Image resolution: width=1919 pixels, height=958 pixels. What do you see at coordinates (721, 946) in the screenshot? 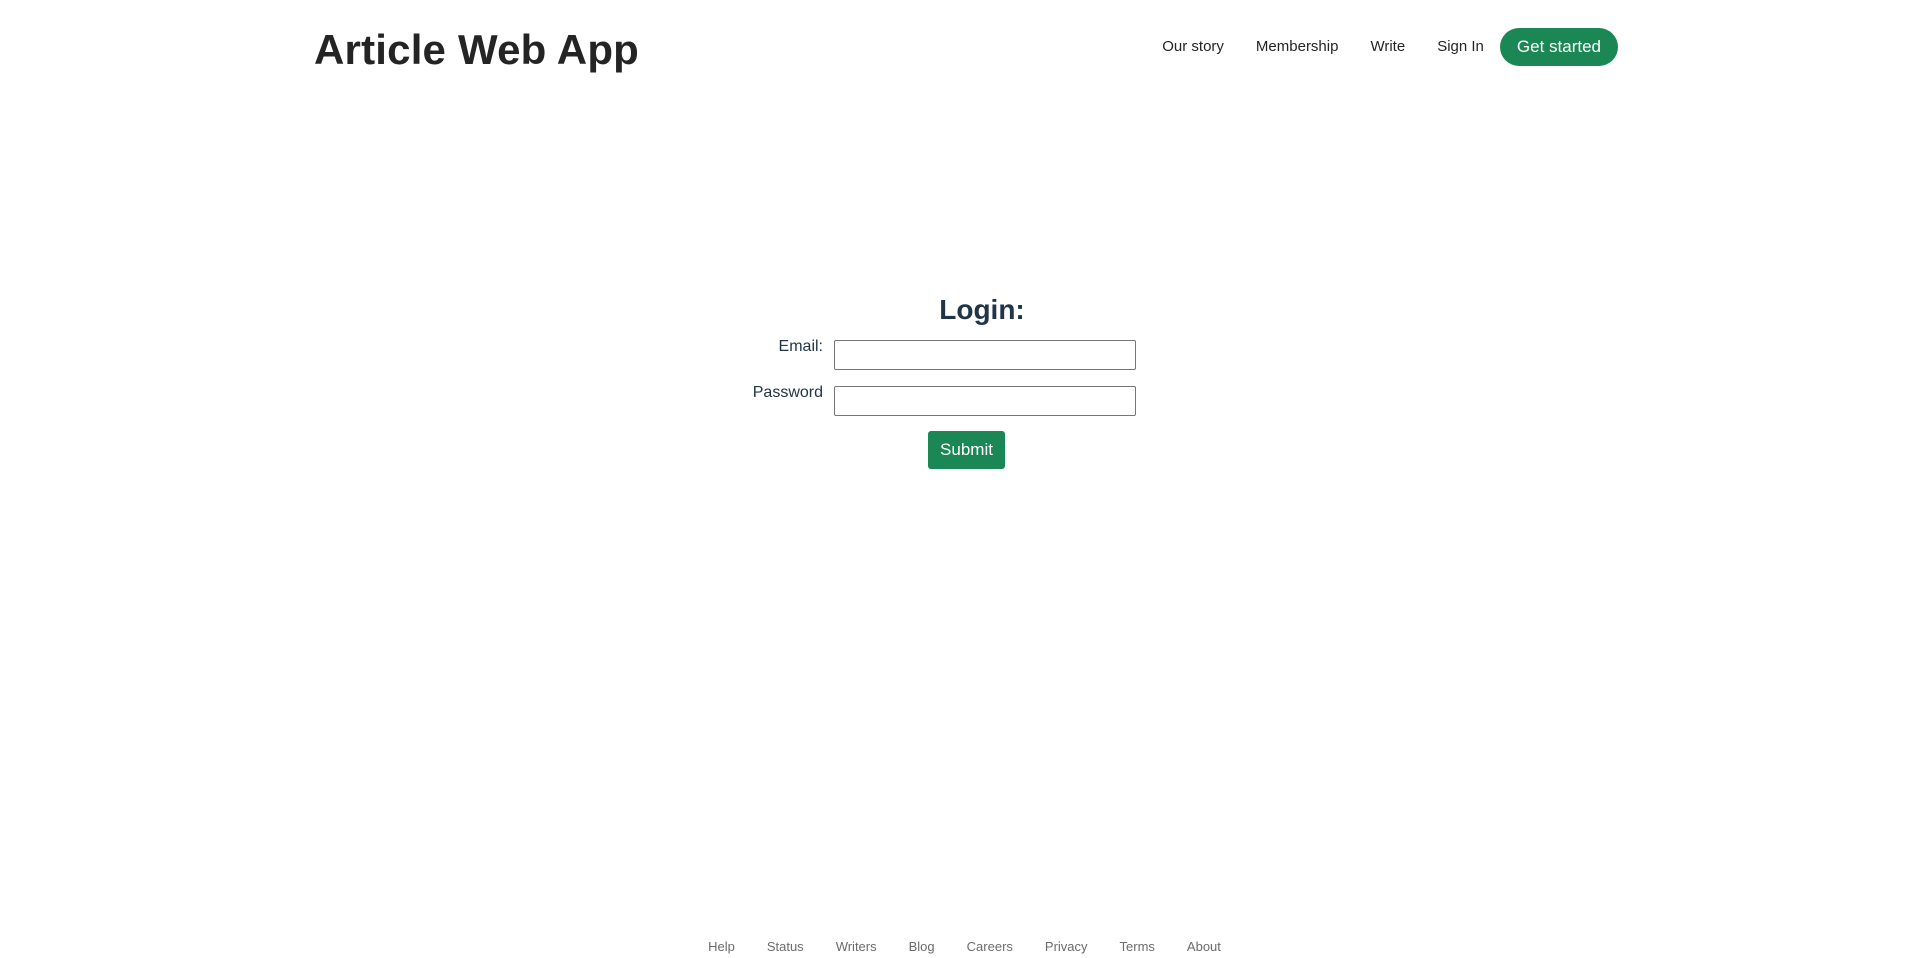
I see `footer-help-link: Help` at bounding box center [721, 946].